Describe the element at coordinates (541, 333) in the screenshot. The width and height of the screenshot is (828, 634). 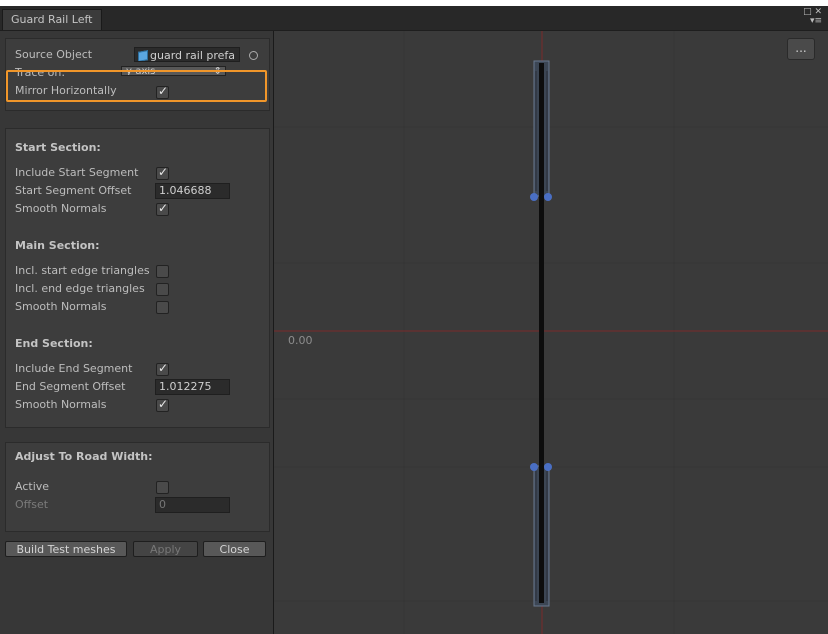
I see `main-segment-mesh` at that location.